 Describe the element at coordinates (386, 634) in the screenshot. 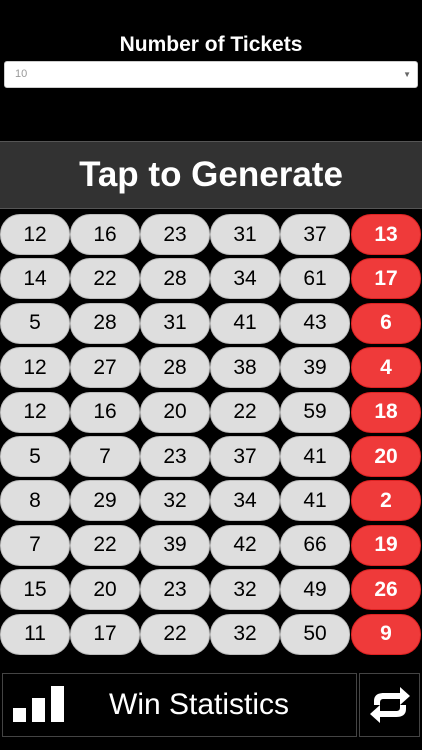

I see `power-ball: 9` at that location.